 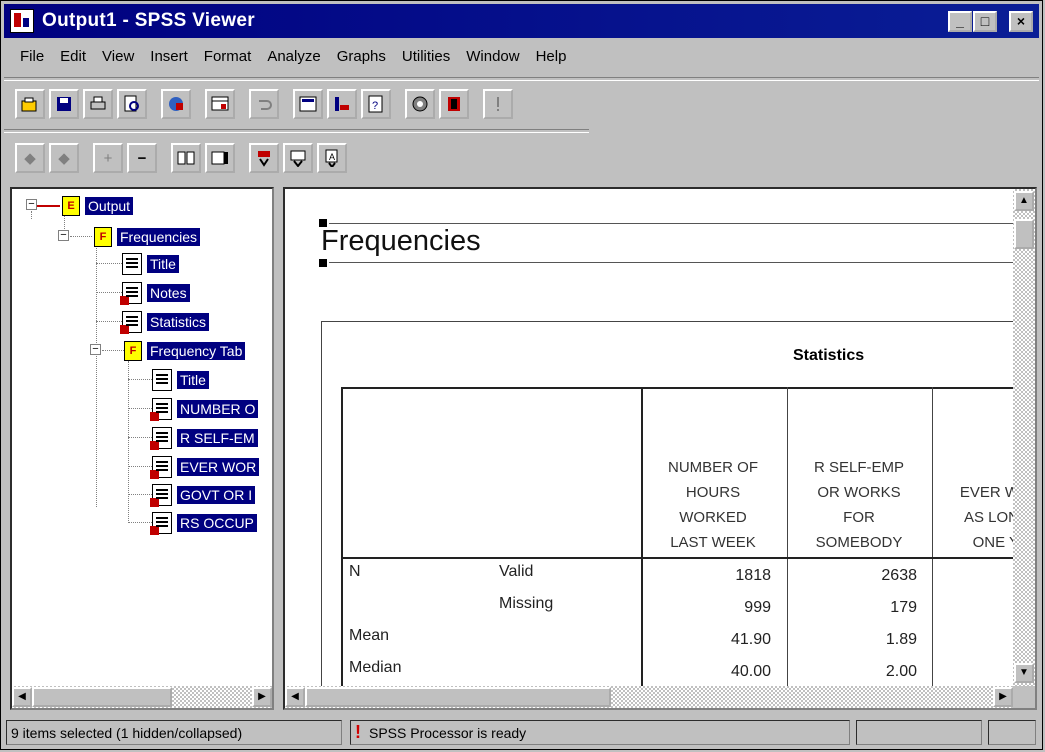 What do you see at coordinates (169, 56) in the screenshot?
I see `menu-insert: Insert` at bounding box center [169, 56].